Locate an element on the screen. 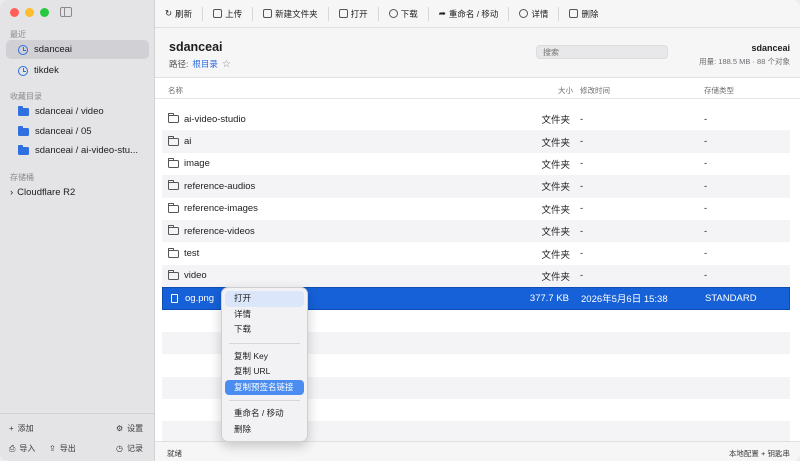 This screenshot has width=800, height=461. rename-move-label: 重命名 / 移动 is located at coordinates (473, 13).